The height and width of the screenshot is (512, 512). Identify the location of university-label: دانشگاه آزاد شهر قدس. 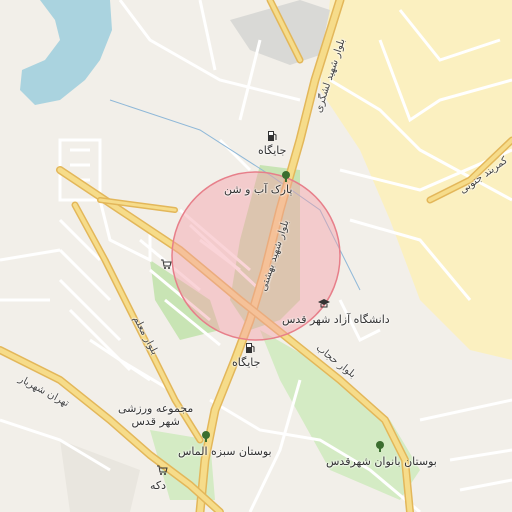
(336, 319).